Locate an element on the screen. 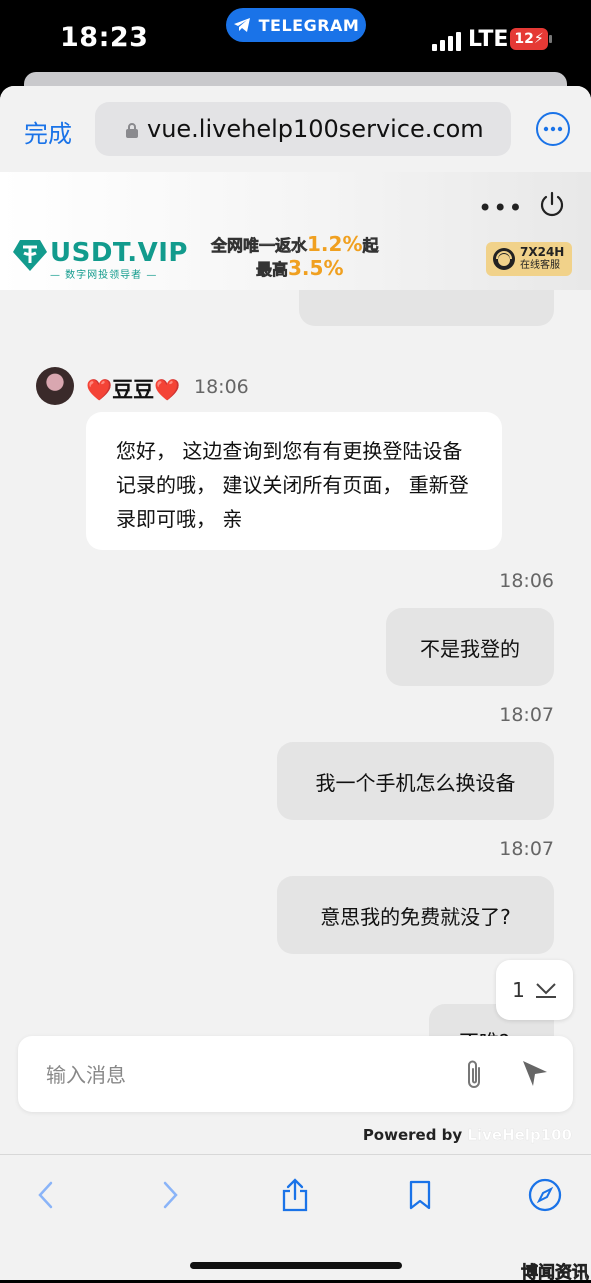 This screenshot has width=591, height=1283. promo-line-1-prefix: 全网唯一返水 is located at coordinates (259, 246).